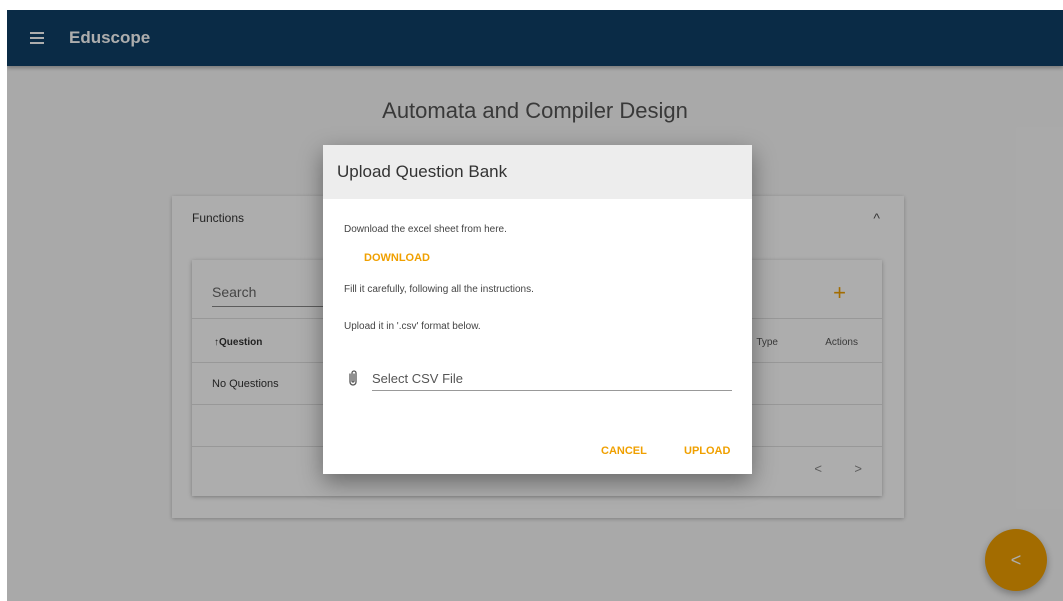 Image resolution: width=1063 pixels, height=601 pixels. What do you see at coordinates (412, 326) in the screenshot?
I see `dialog-instruction-upload: Upload it in '.csv' format below.` at bounding box center [412, 326].